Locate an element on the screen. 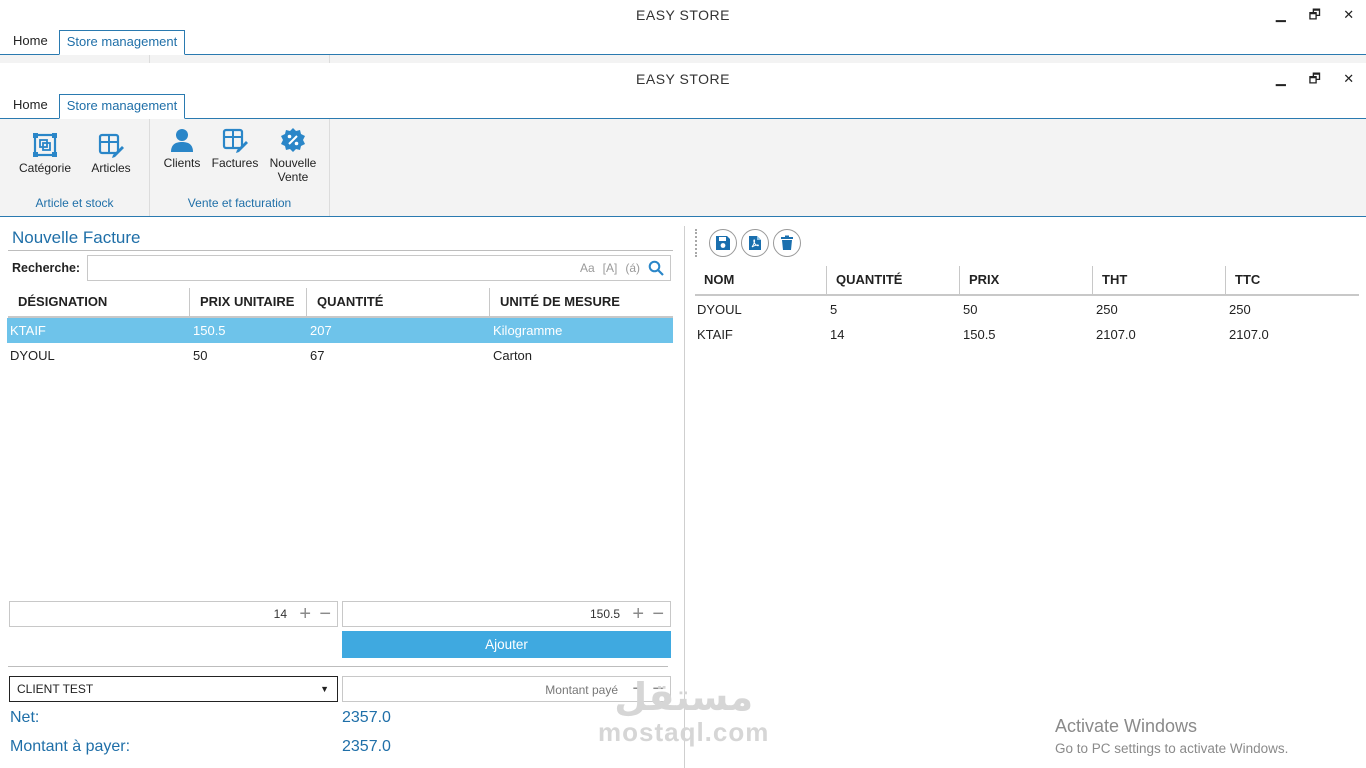 The height and width of the screenshot is (768, 1366). search-label: Recherche: is located at coordinates (46, 268).